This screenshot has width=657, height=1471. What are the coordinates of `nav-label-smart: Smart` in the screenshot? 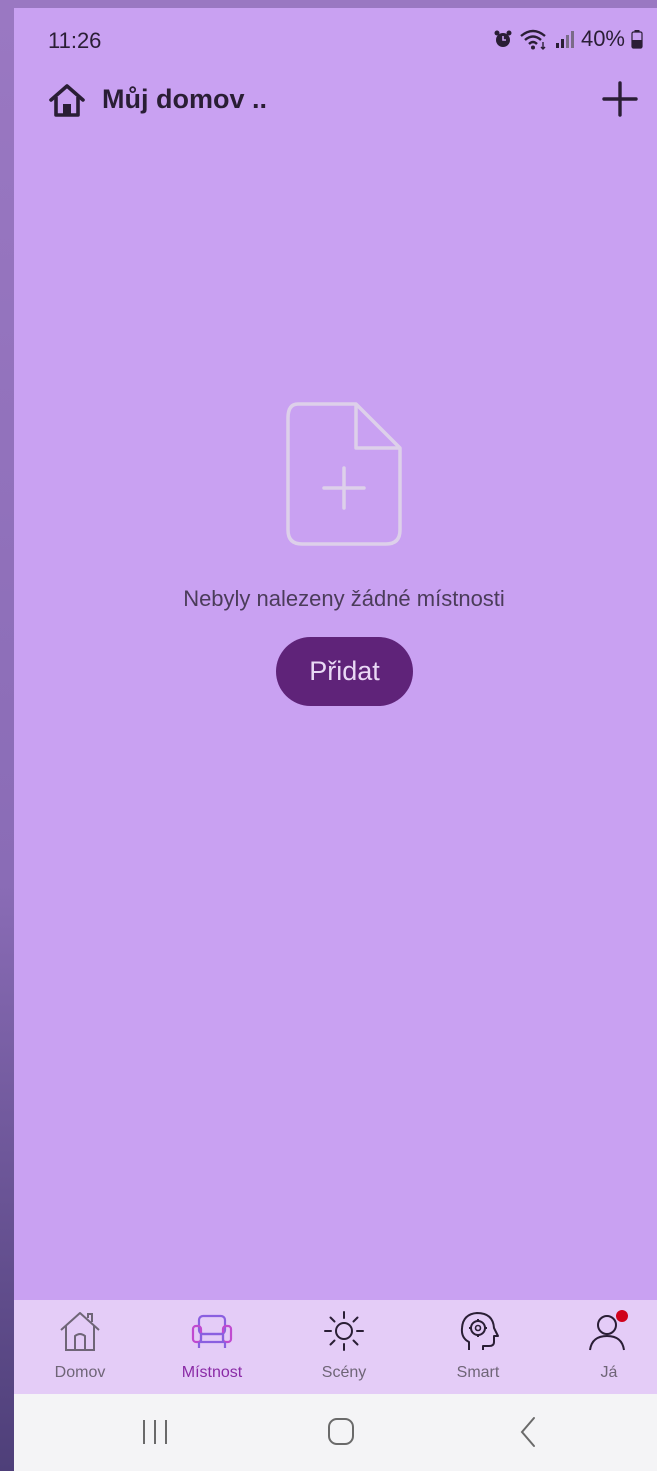 It's located at (478, 1372).